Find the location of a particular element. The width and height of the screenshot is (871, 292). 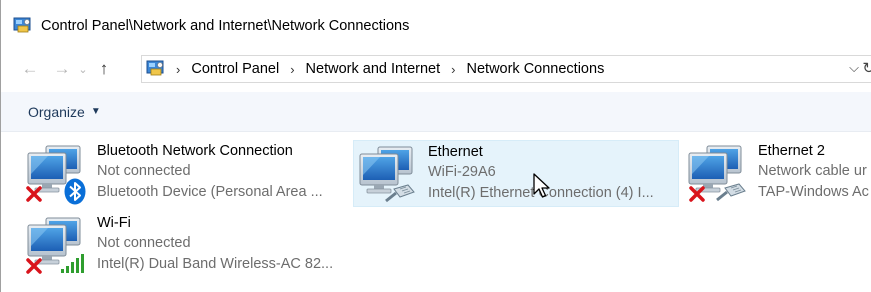

breadcrumb-network-connections: Network Connections is located at coordinates (536, 69).